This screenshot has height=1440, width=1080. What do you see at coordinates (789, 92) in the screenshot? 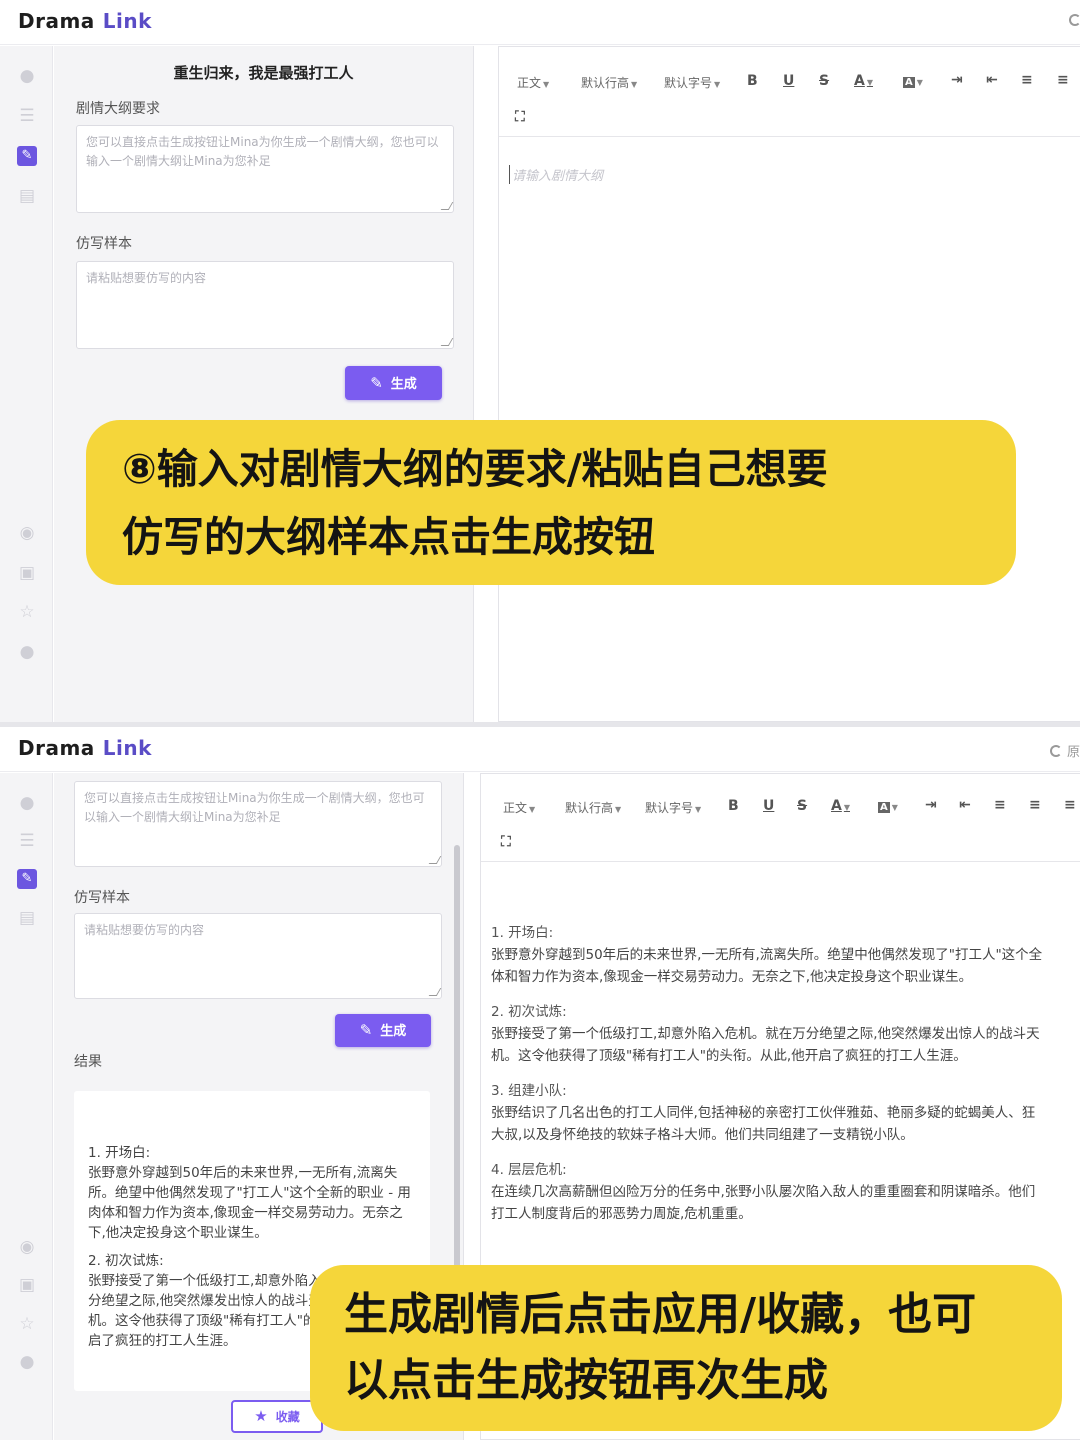
I see `editor-toolbar: 正文 ▼ 默认行高 ▼ 默认字号 ▼ B U S A ▼ A ▼ ⇥ ⇤ ≡ ≡ ⛶` at bounding box center [789, 92].